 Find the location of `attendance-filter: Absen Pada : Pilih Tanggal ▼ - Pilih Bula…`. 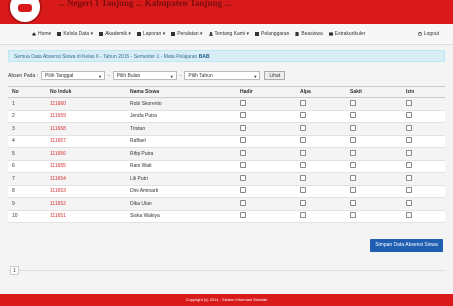

attendance-filter: Absen Pada : Pilih Tanggal ▼ - Pilih Bula… is located at coordinates (147, 75).